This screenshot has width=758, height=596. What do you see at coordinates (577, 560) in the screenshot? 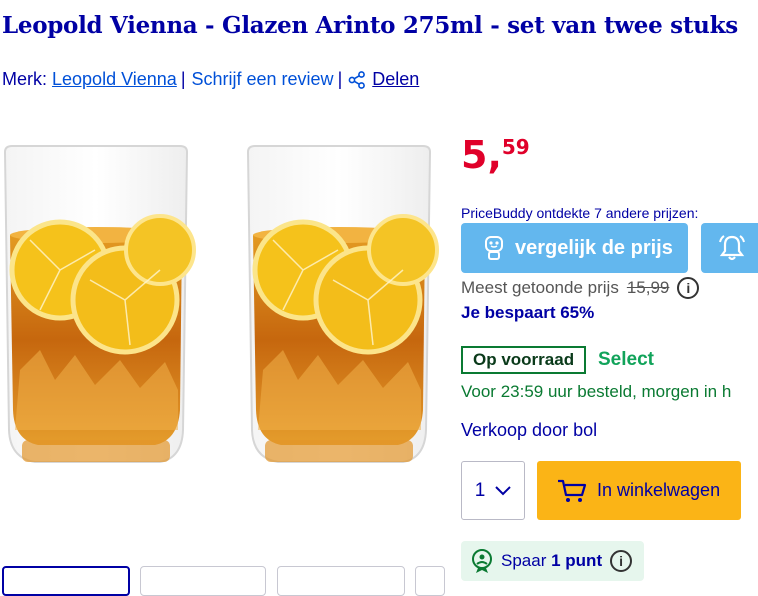
I see `points-value: 1 punt` at bounding box center [577, 560].